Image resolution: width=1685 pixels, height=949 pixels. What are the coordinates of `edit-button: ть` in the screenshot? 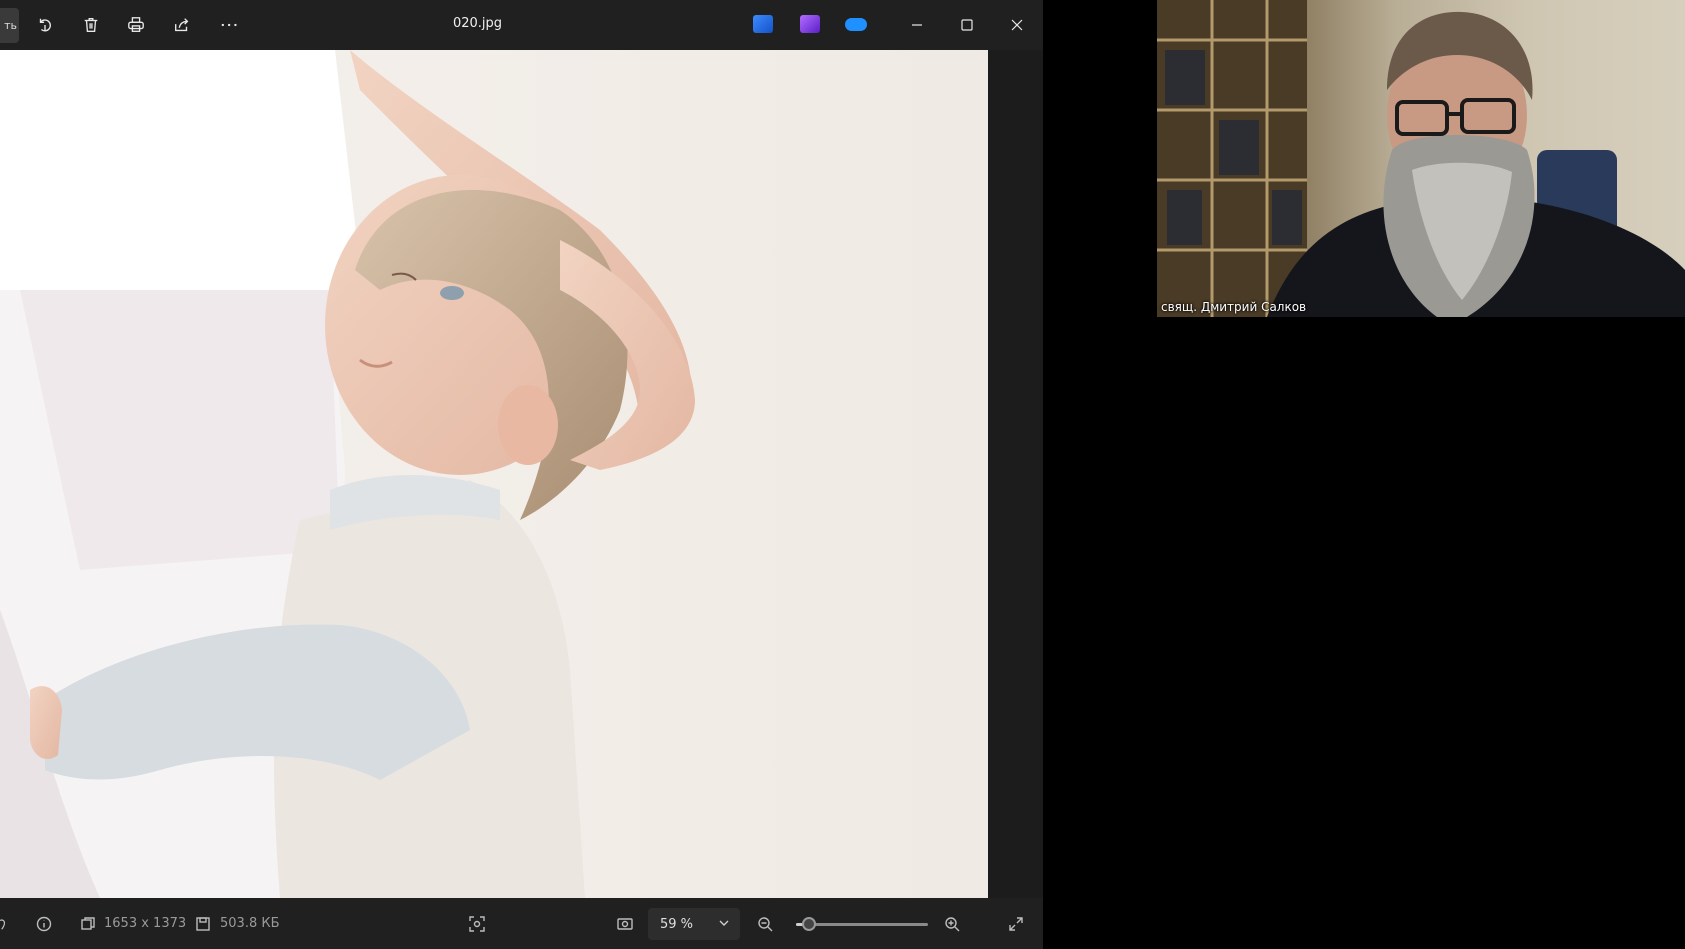 It's located at (9, 25).